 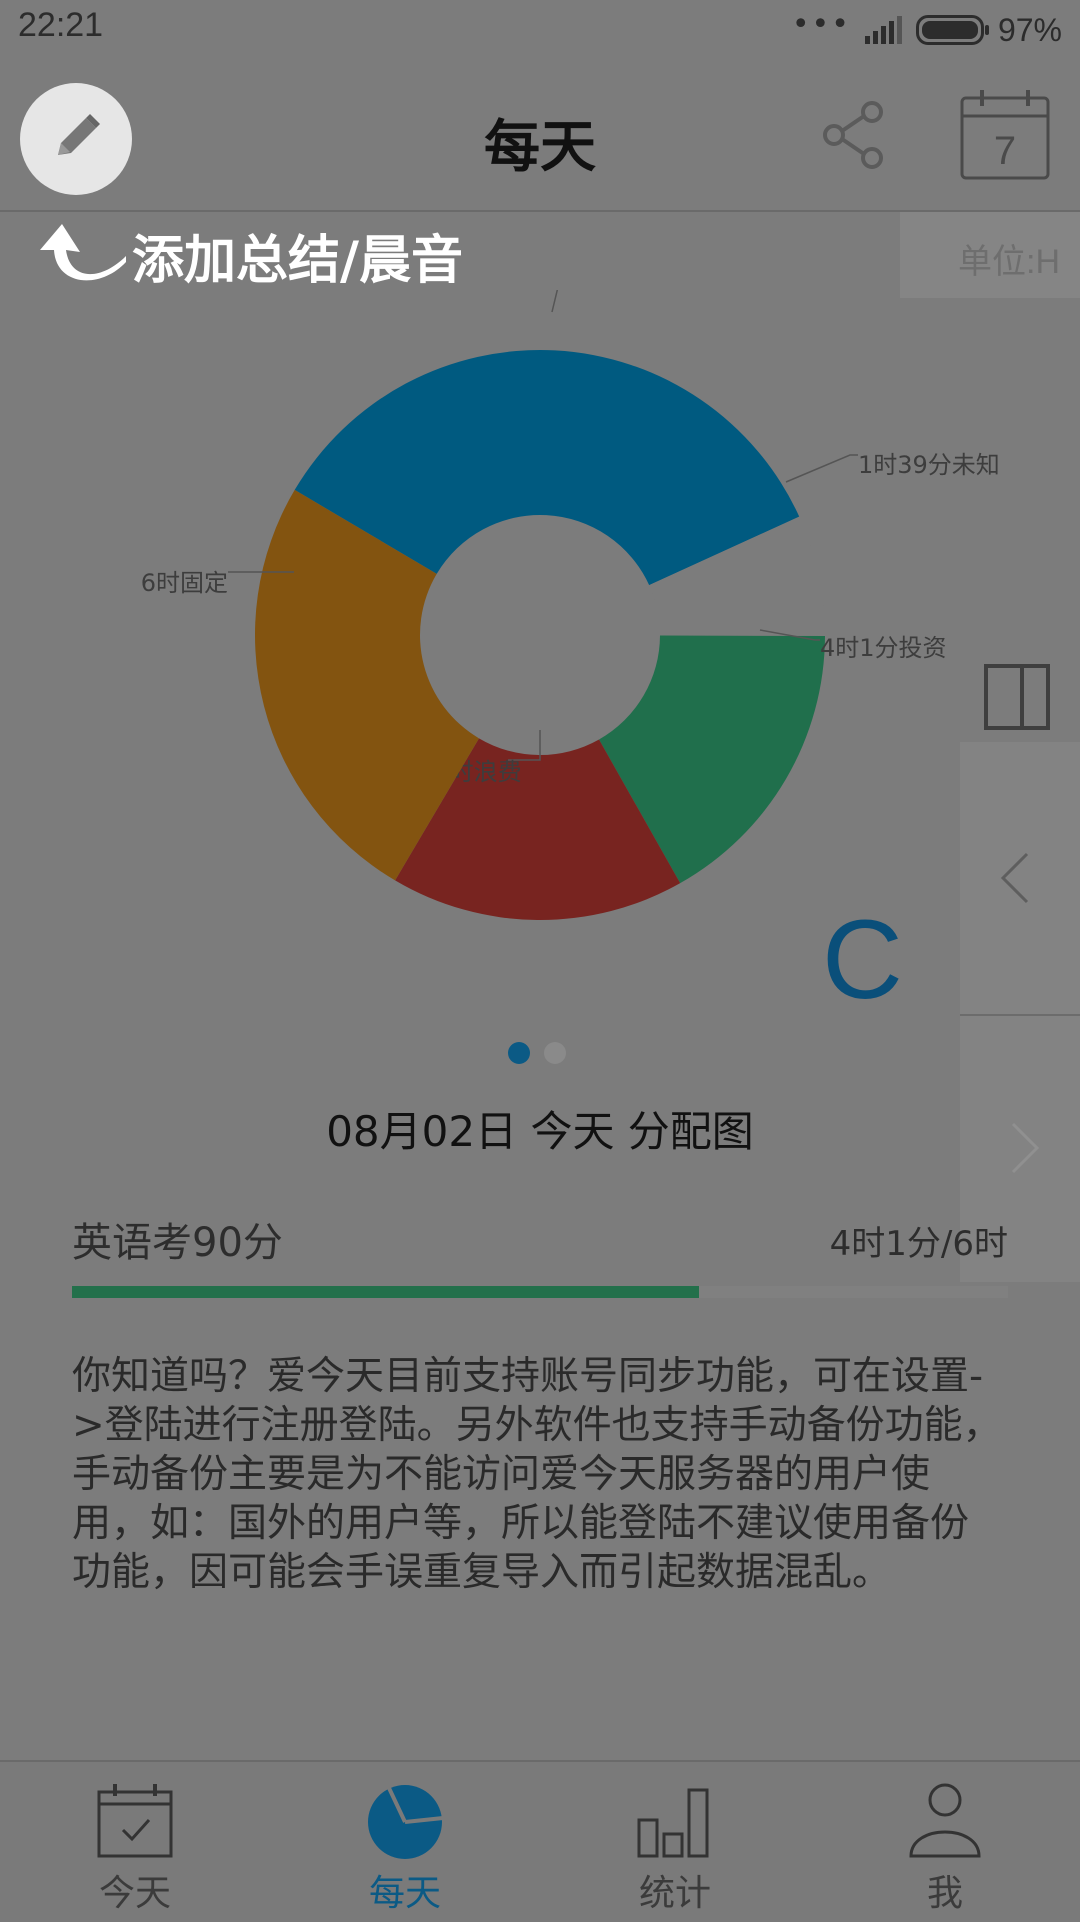 I want to click on user-icon, so click(x=945, y=1820).